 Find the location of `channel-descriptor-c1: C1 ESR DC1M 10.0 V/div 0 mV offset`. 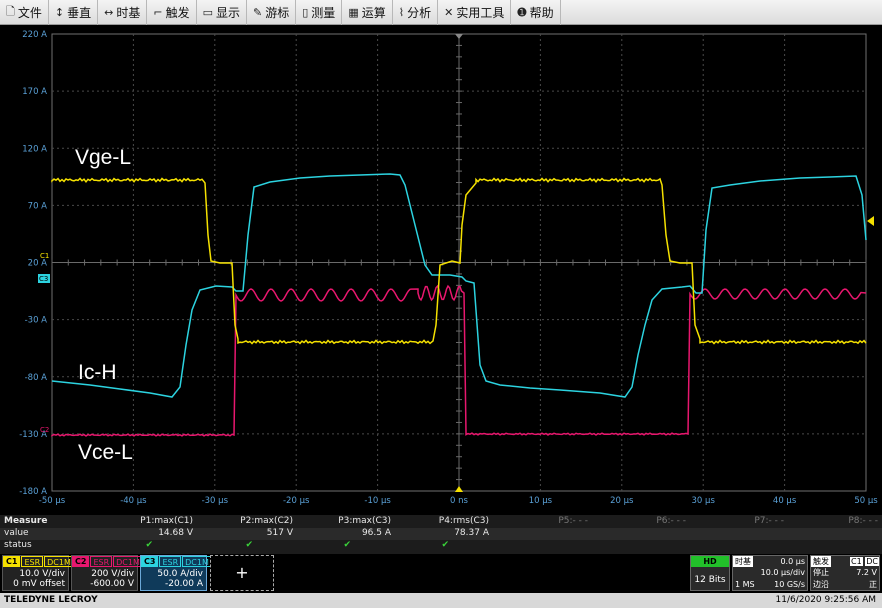

channel-descriptor-c1: C1 ESR DC1M 10.0 V/div 0 mV offset is located at coordinates (38, 573).